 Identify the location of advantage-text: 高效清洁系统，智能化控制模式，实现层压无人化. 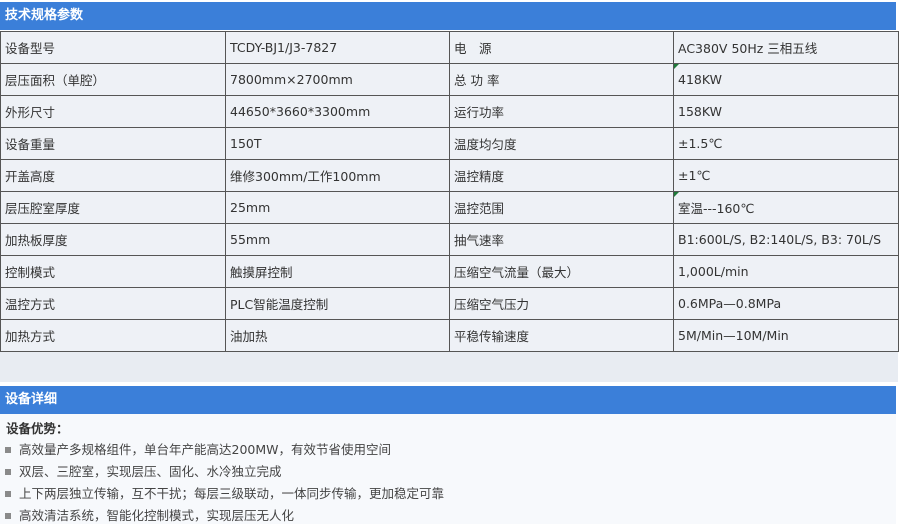
(157, 515).